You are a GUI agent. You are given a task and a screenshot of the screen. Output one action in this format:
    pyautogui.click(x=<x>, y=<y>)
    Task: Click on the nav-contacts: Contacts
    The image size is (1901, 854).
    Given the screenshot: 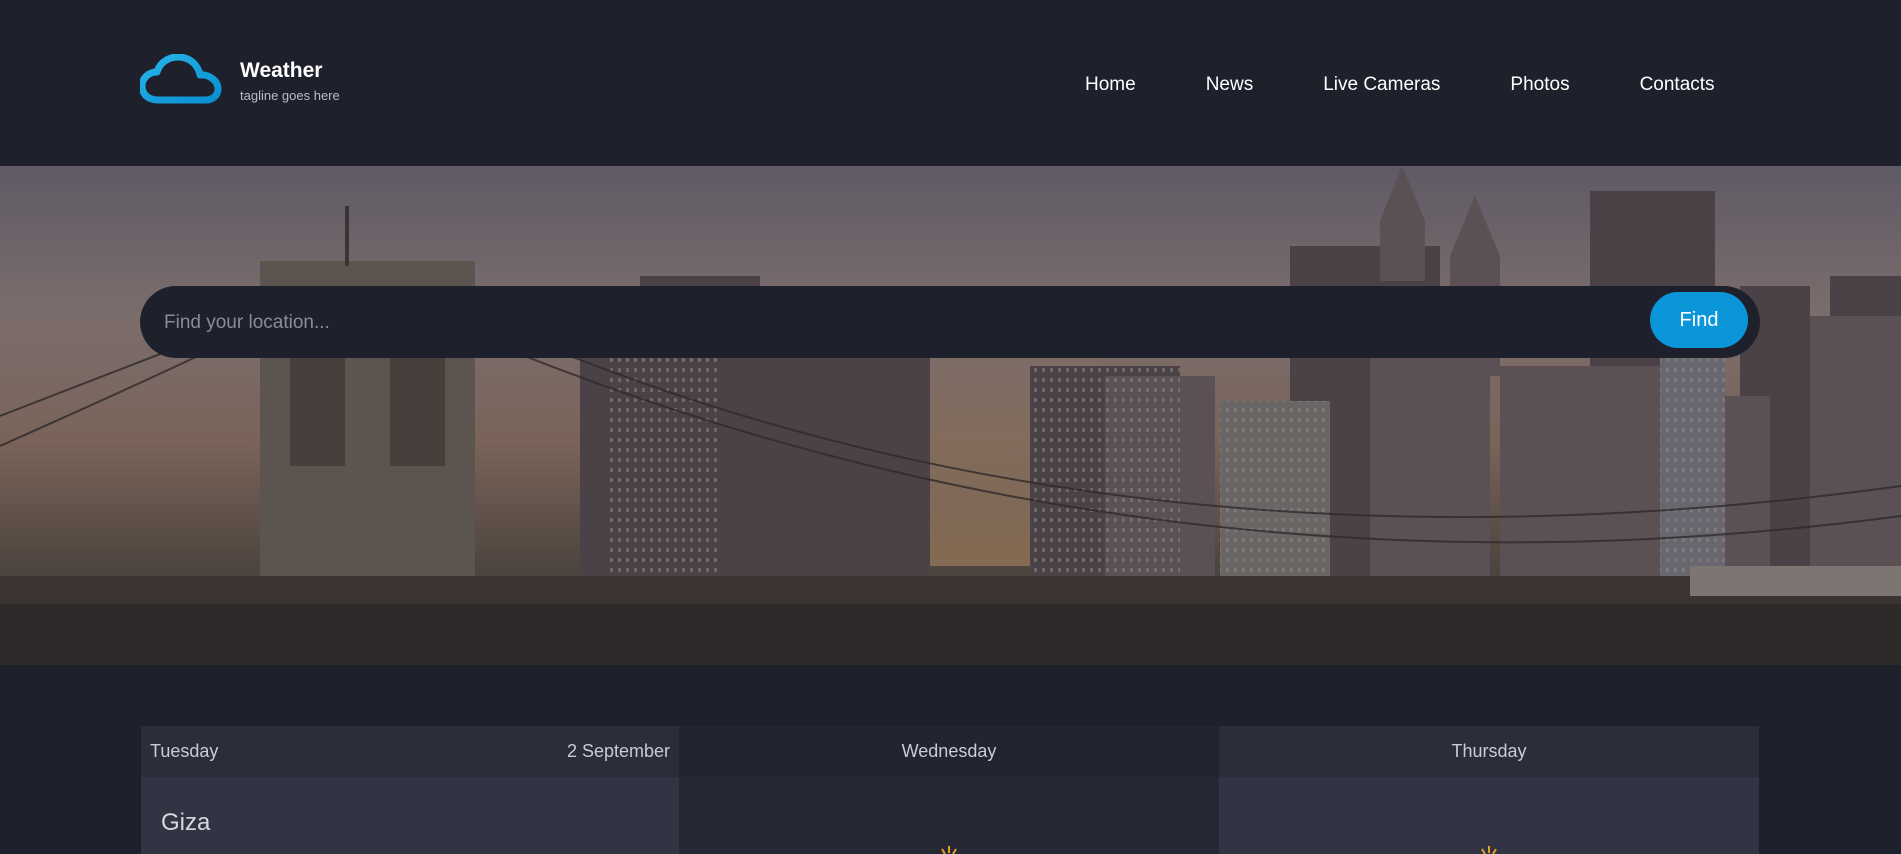 What is the action you would take?
    pyautogui.click(x=1677, y=85)
    